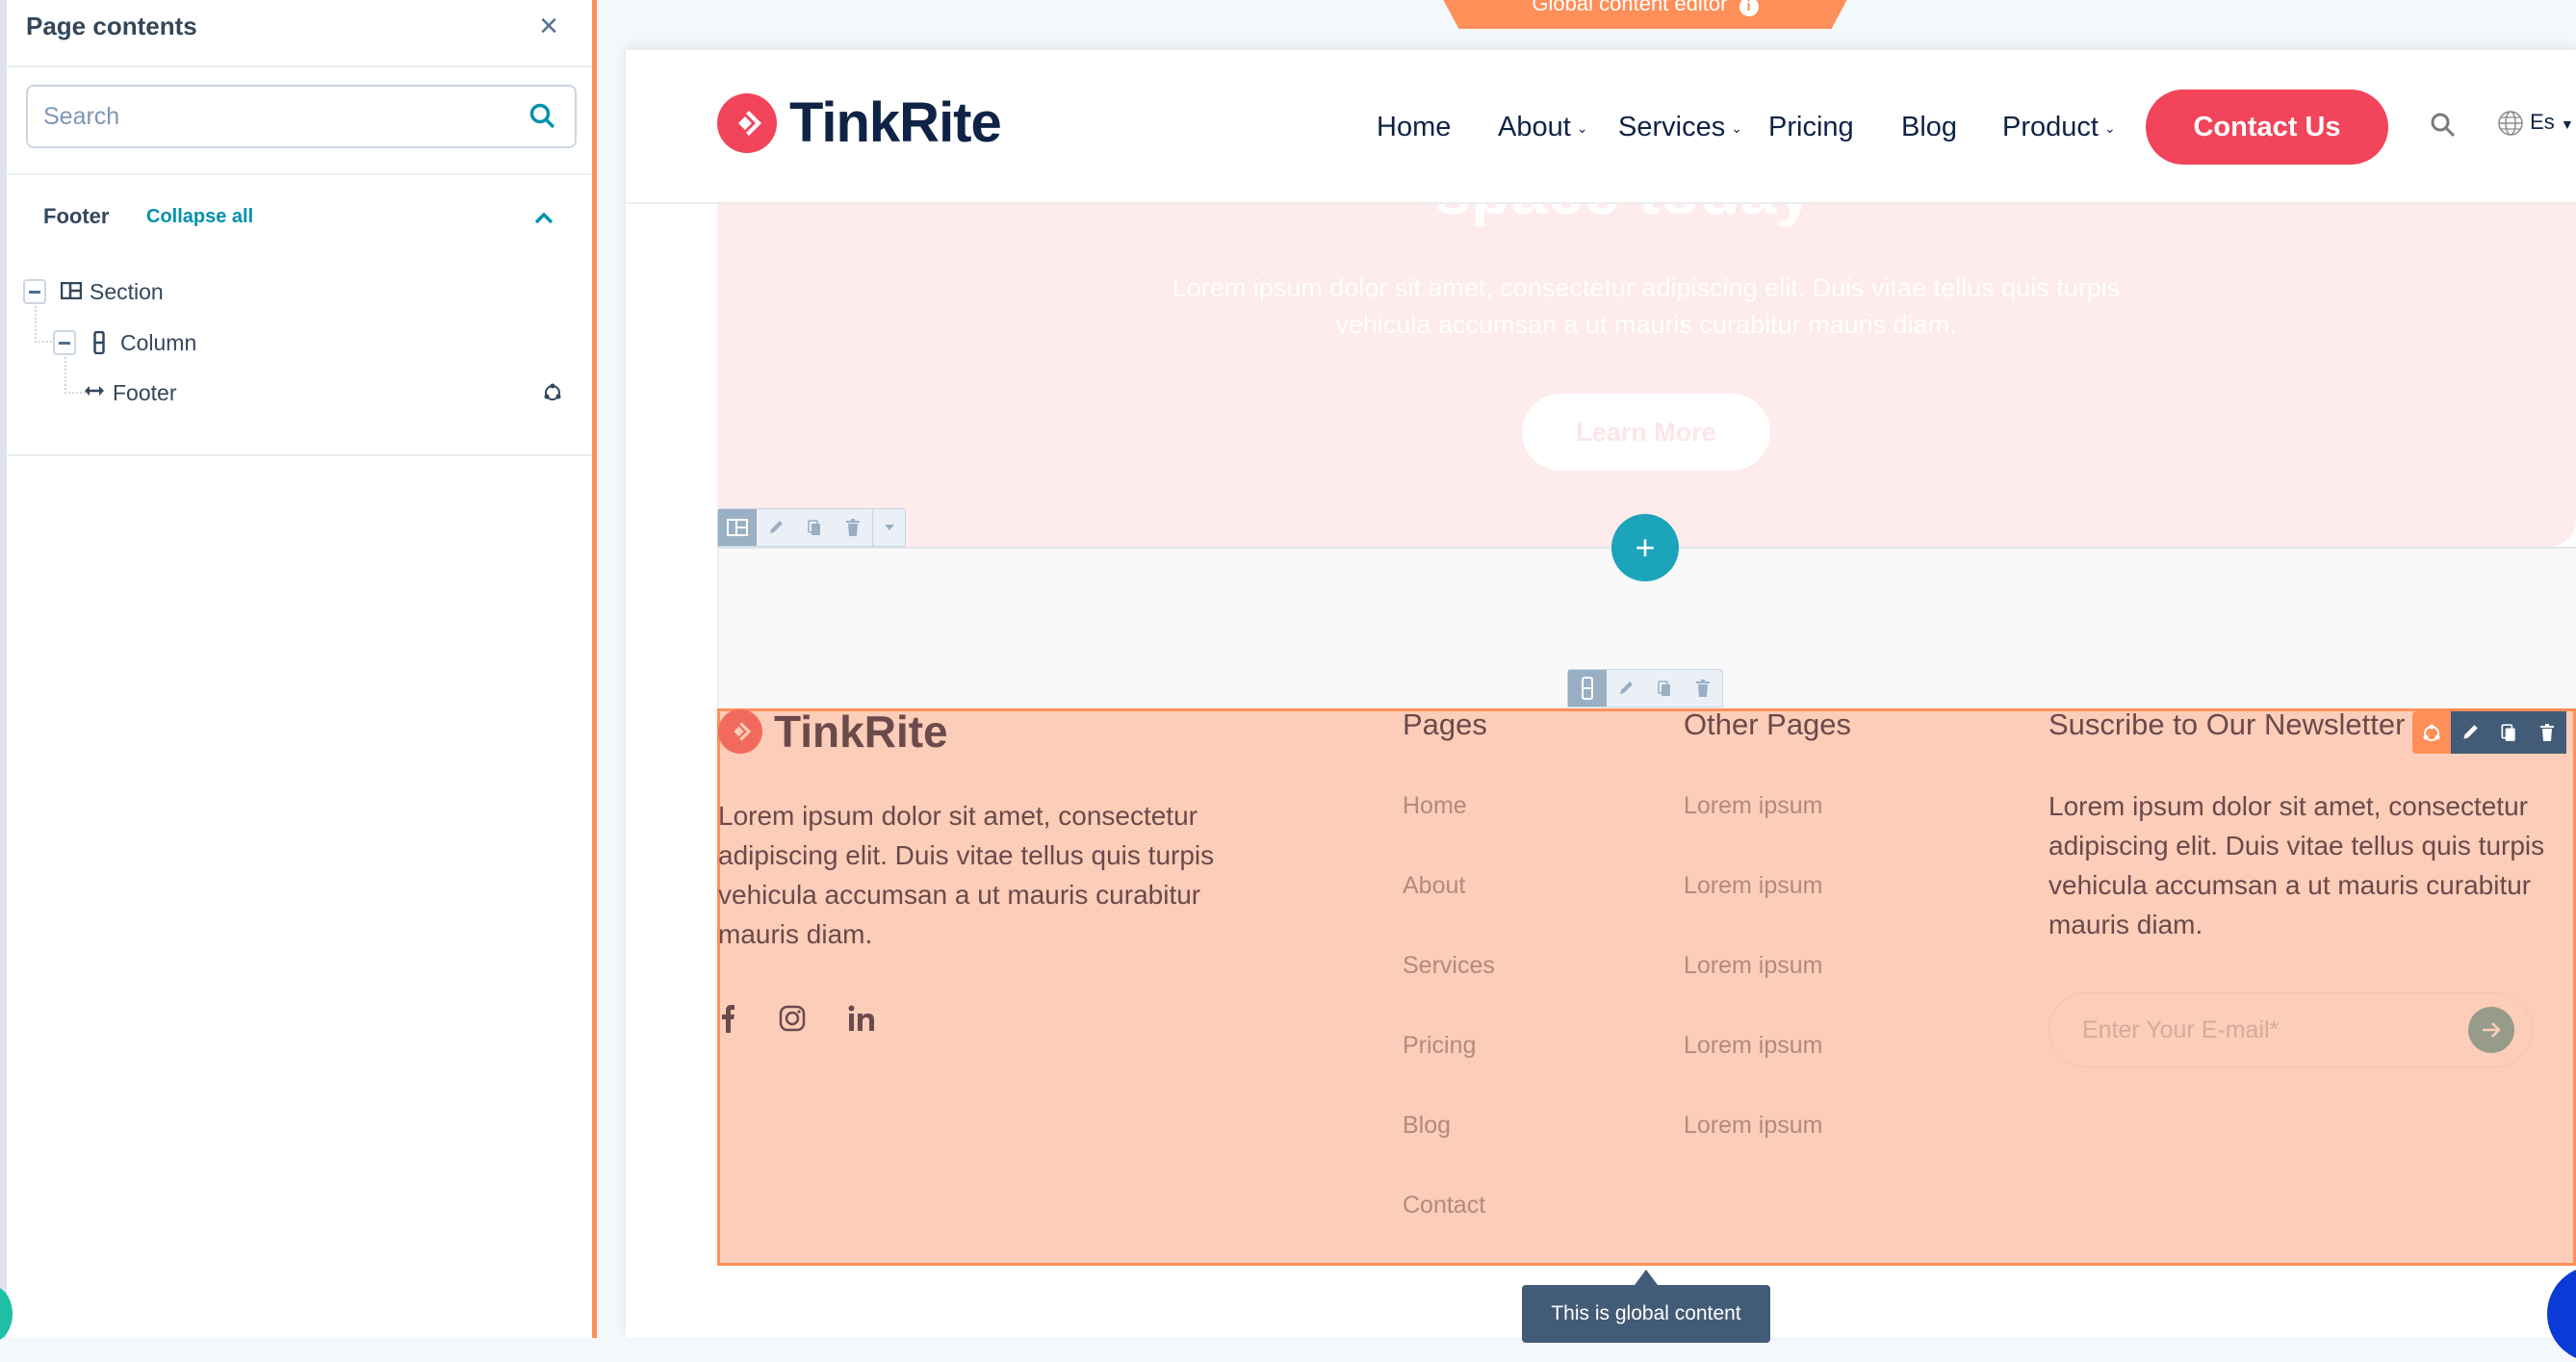  I want to click on search-input, so click(274, 116).